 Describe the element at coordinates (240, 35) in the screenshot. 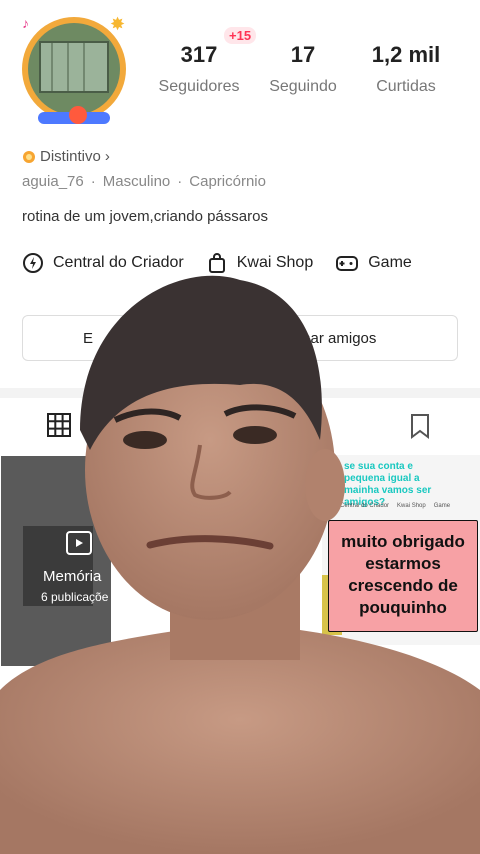

I see `followers-delta-badge: +15` at that location.